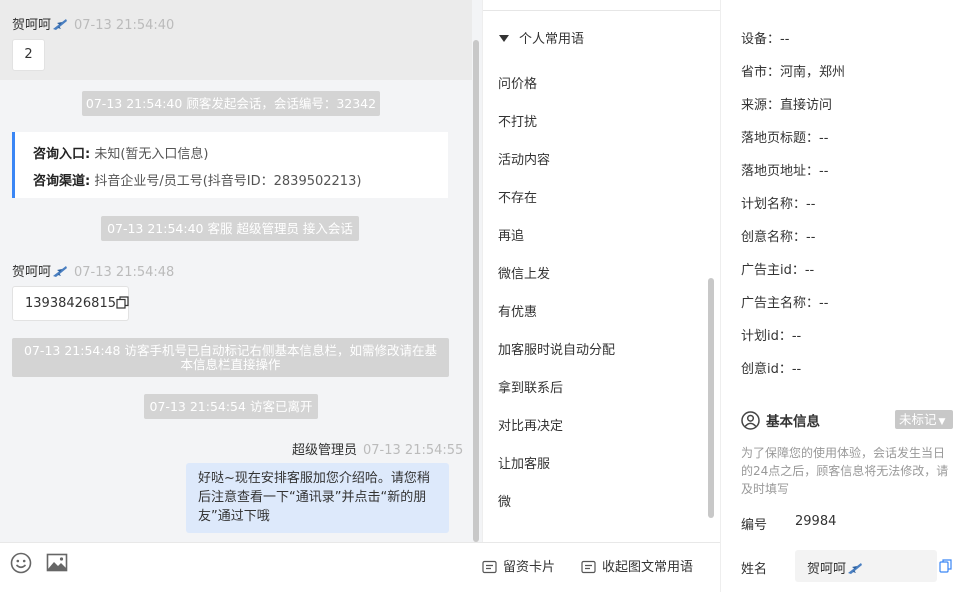  Describe the element at coordinates (124, 25) in the screenshot. I see `message-time: 07-13 21:54:40` at that location.